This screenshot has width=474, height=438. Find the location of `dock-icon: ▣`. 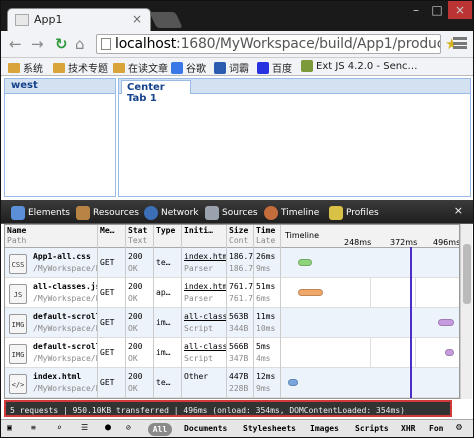

dock-icon: ▣ is located at coordinates (9, 427).